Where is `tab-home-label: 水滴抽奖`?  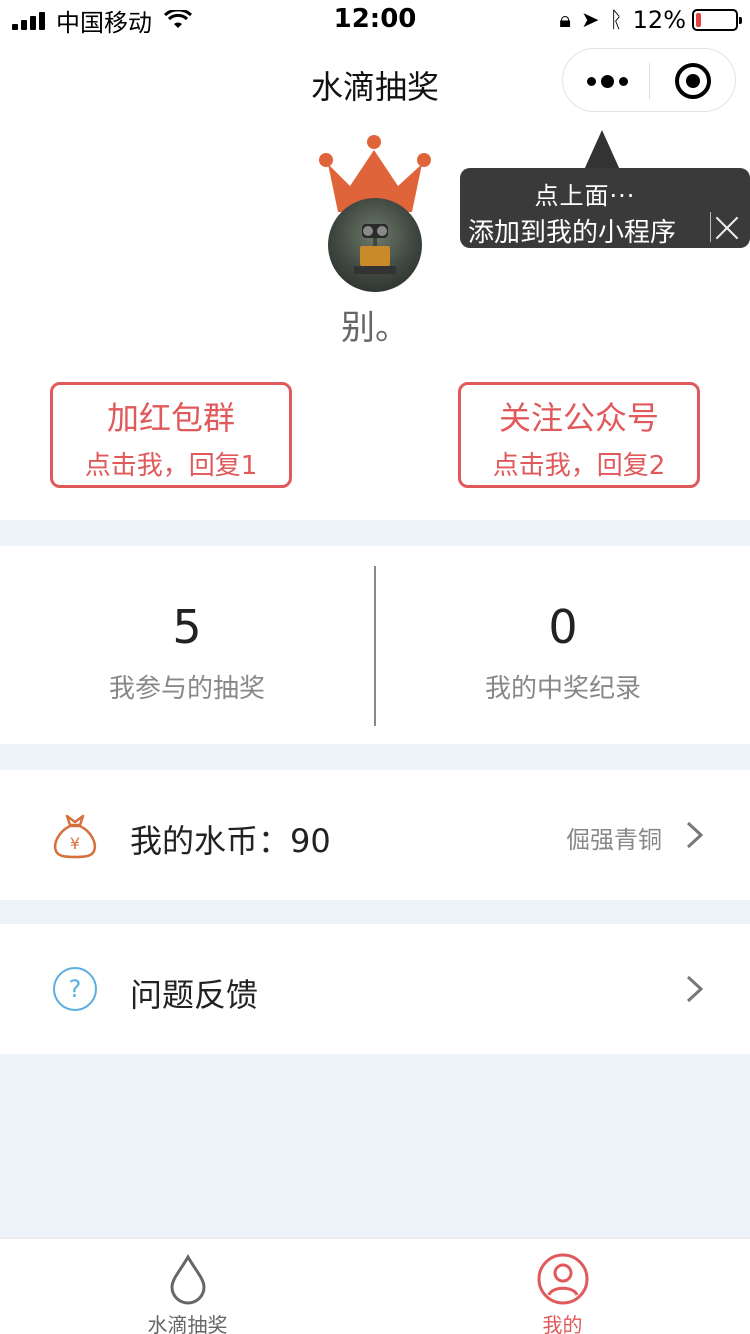
tab-home-label: 水滴抽奖 is located at coordinates (187, 1323).